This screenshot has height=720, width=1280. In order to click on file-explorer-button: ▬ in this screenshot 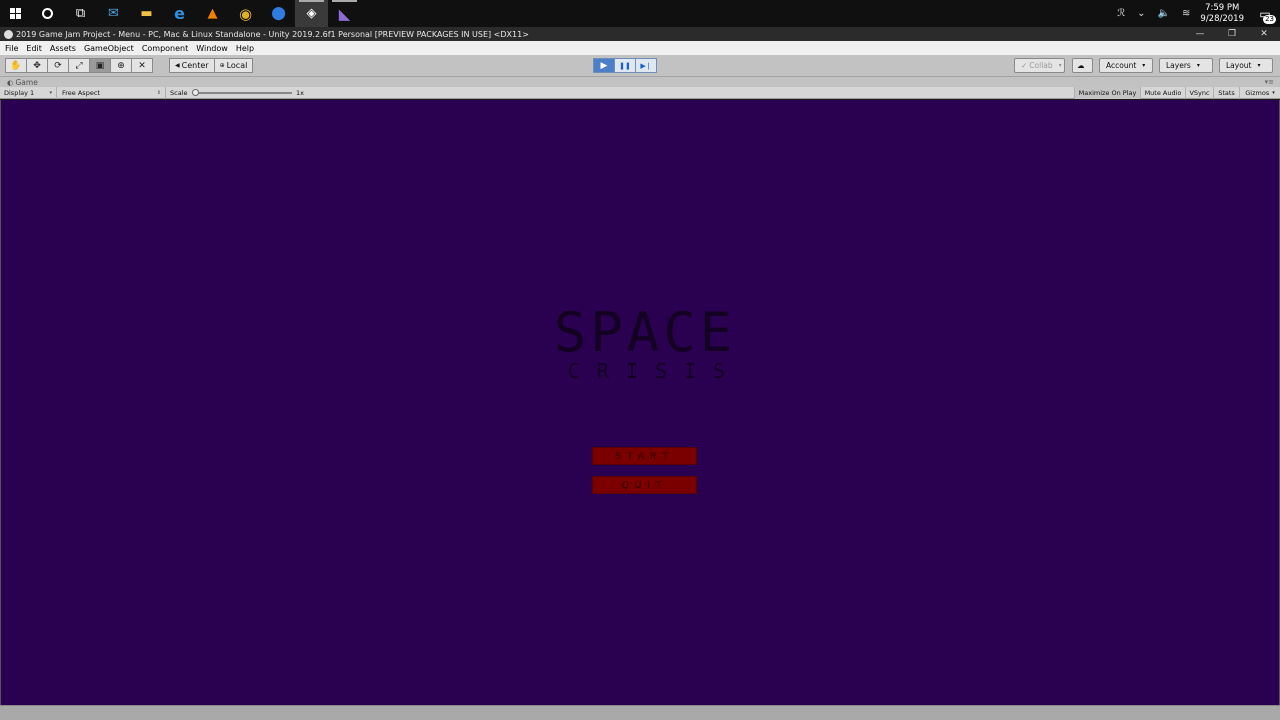, I will do `click(146, 13)`.